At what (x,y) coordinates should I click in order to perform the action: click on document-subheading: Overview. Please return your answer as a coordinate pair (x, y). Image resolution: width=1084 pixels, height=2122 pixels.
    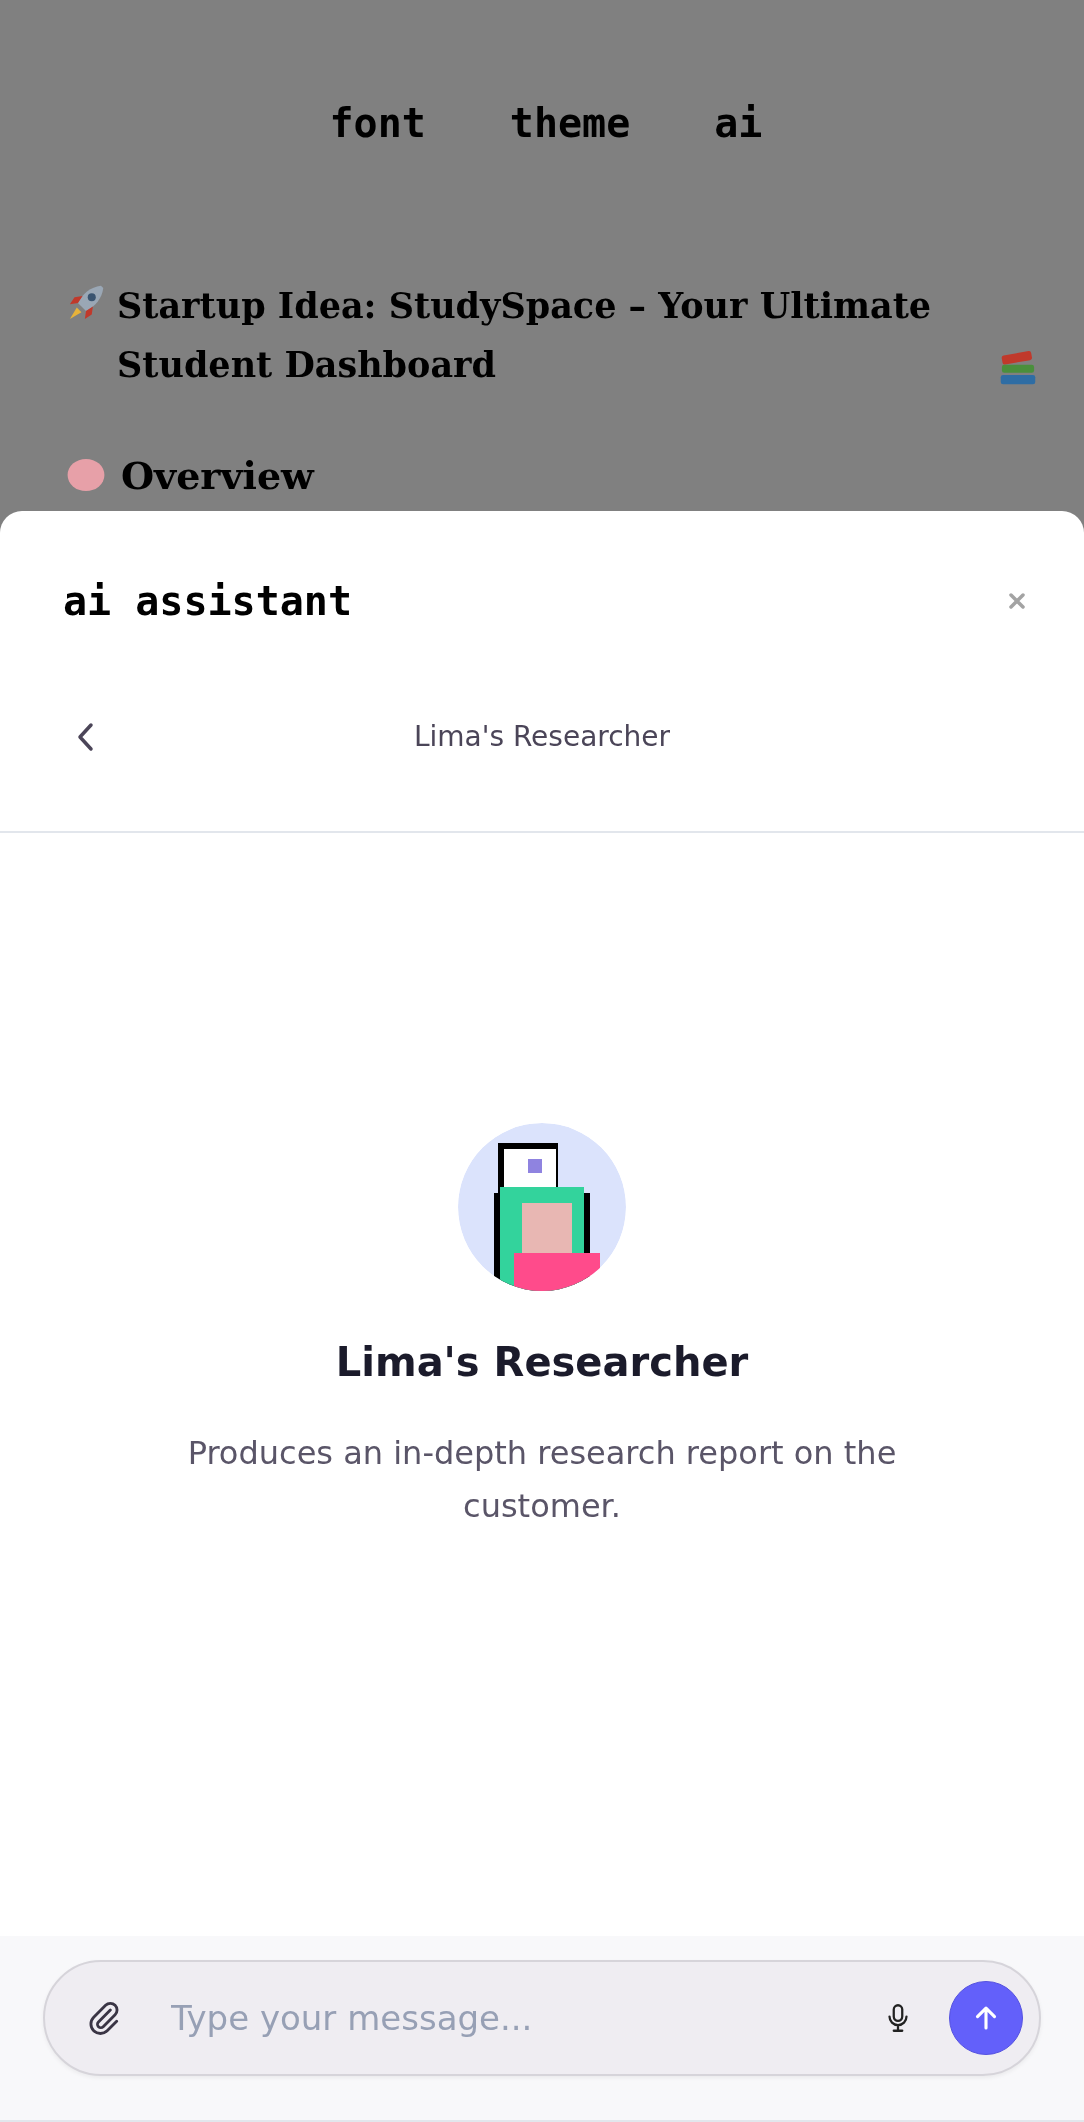
    Looking at the image, I should click on (217, 475).